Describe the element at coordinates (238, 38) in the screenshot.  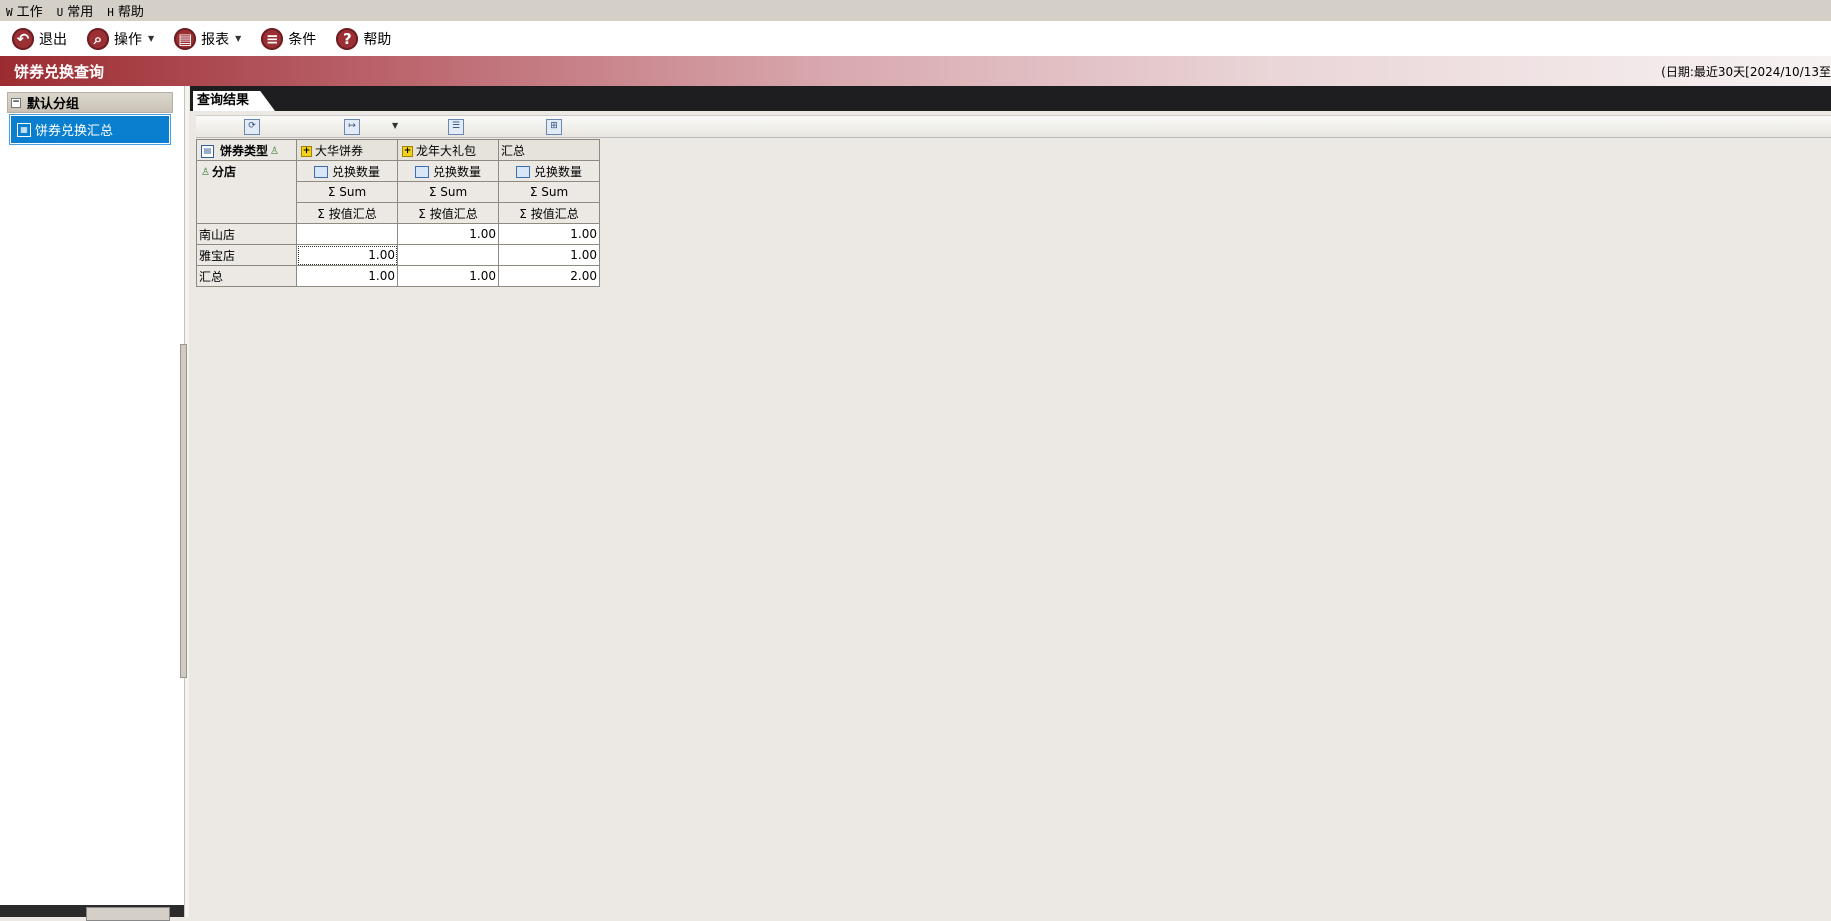
I see `report-caret-icon: ▼` at that location.